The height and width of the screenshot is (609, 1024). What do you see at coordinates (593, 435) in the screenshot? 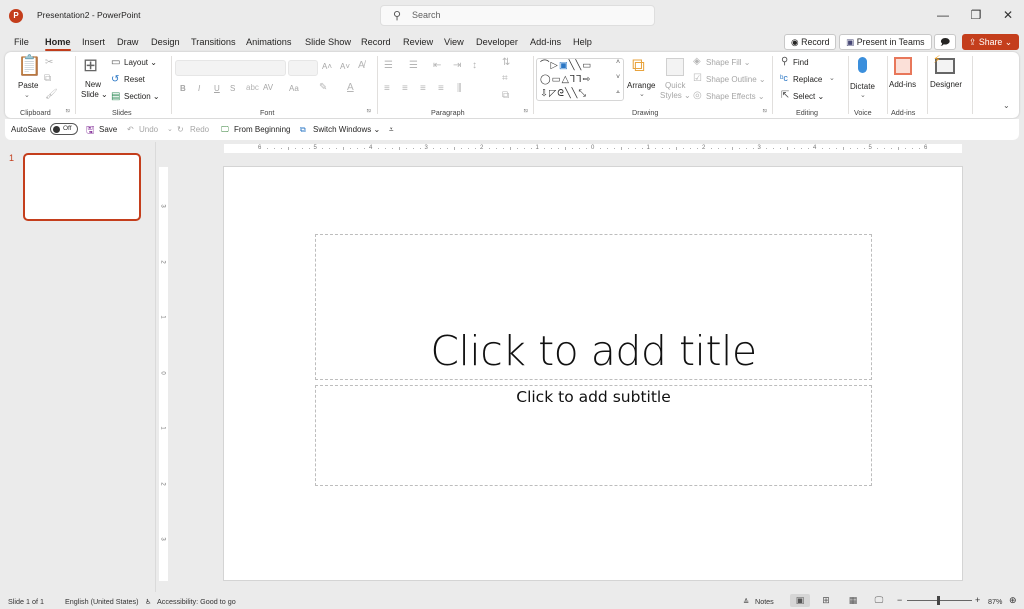
I see `subtitle-placeholder: Click to add subtitle` at bounding box center [593, 435].